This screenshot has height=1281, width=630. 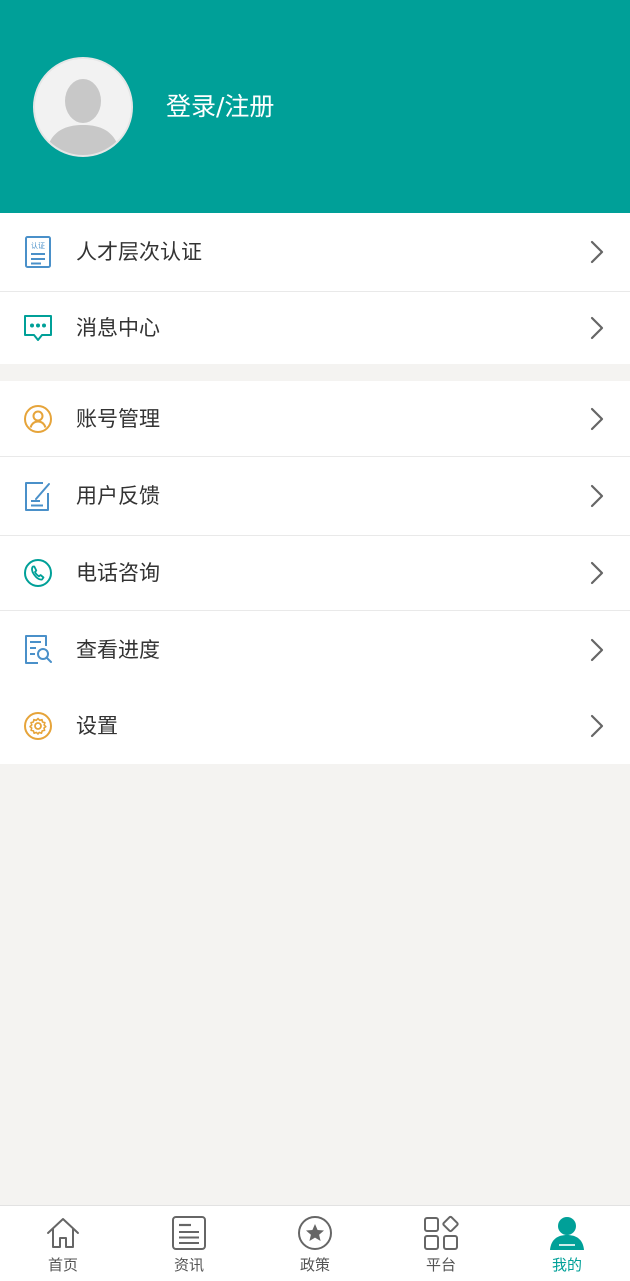 I want to click on menu-item-message-center: 消息中心, so click(x=315, y=328).